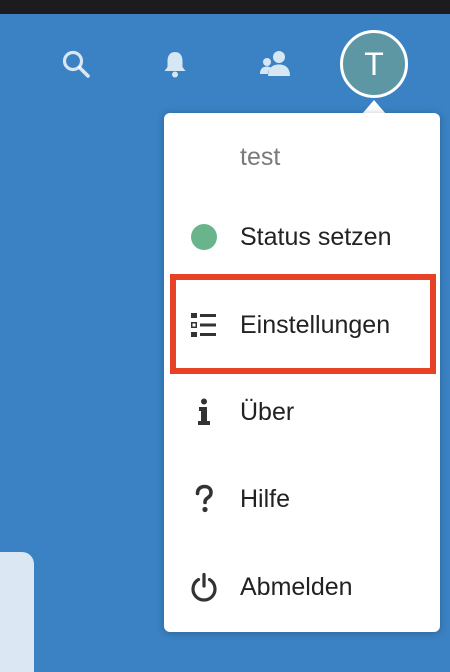 The height and width of the screenshot is (672, 450). Describe the element at coordinates (204, 587) in the screenshot. I see `power-icon` at that location.